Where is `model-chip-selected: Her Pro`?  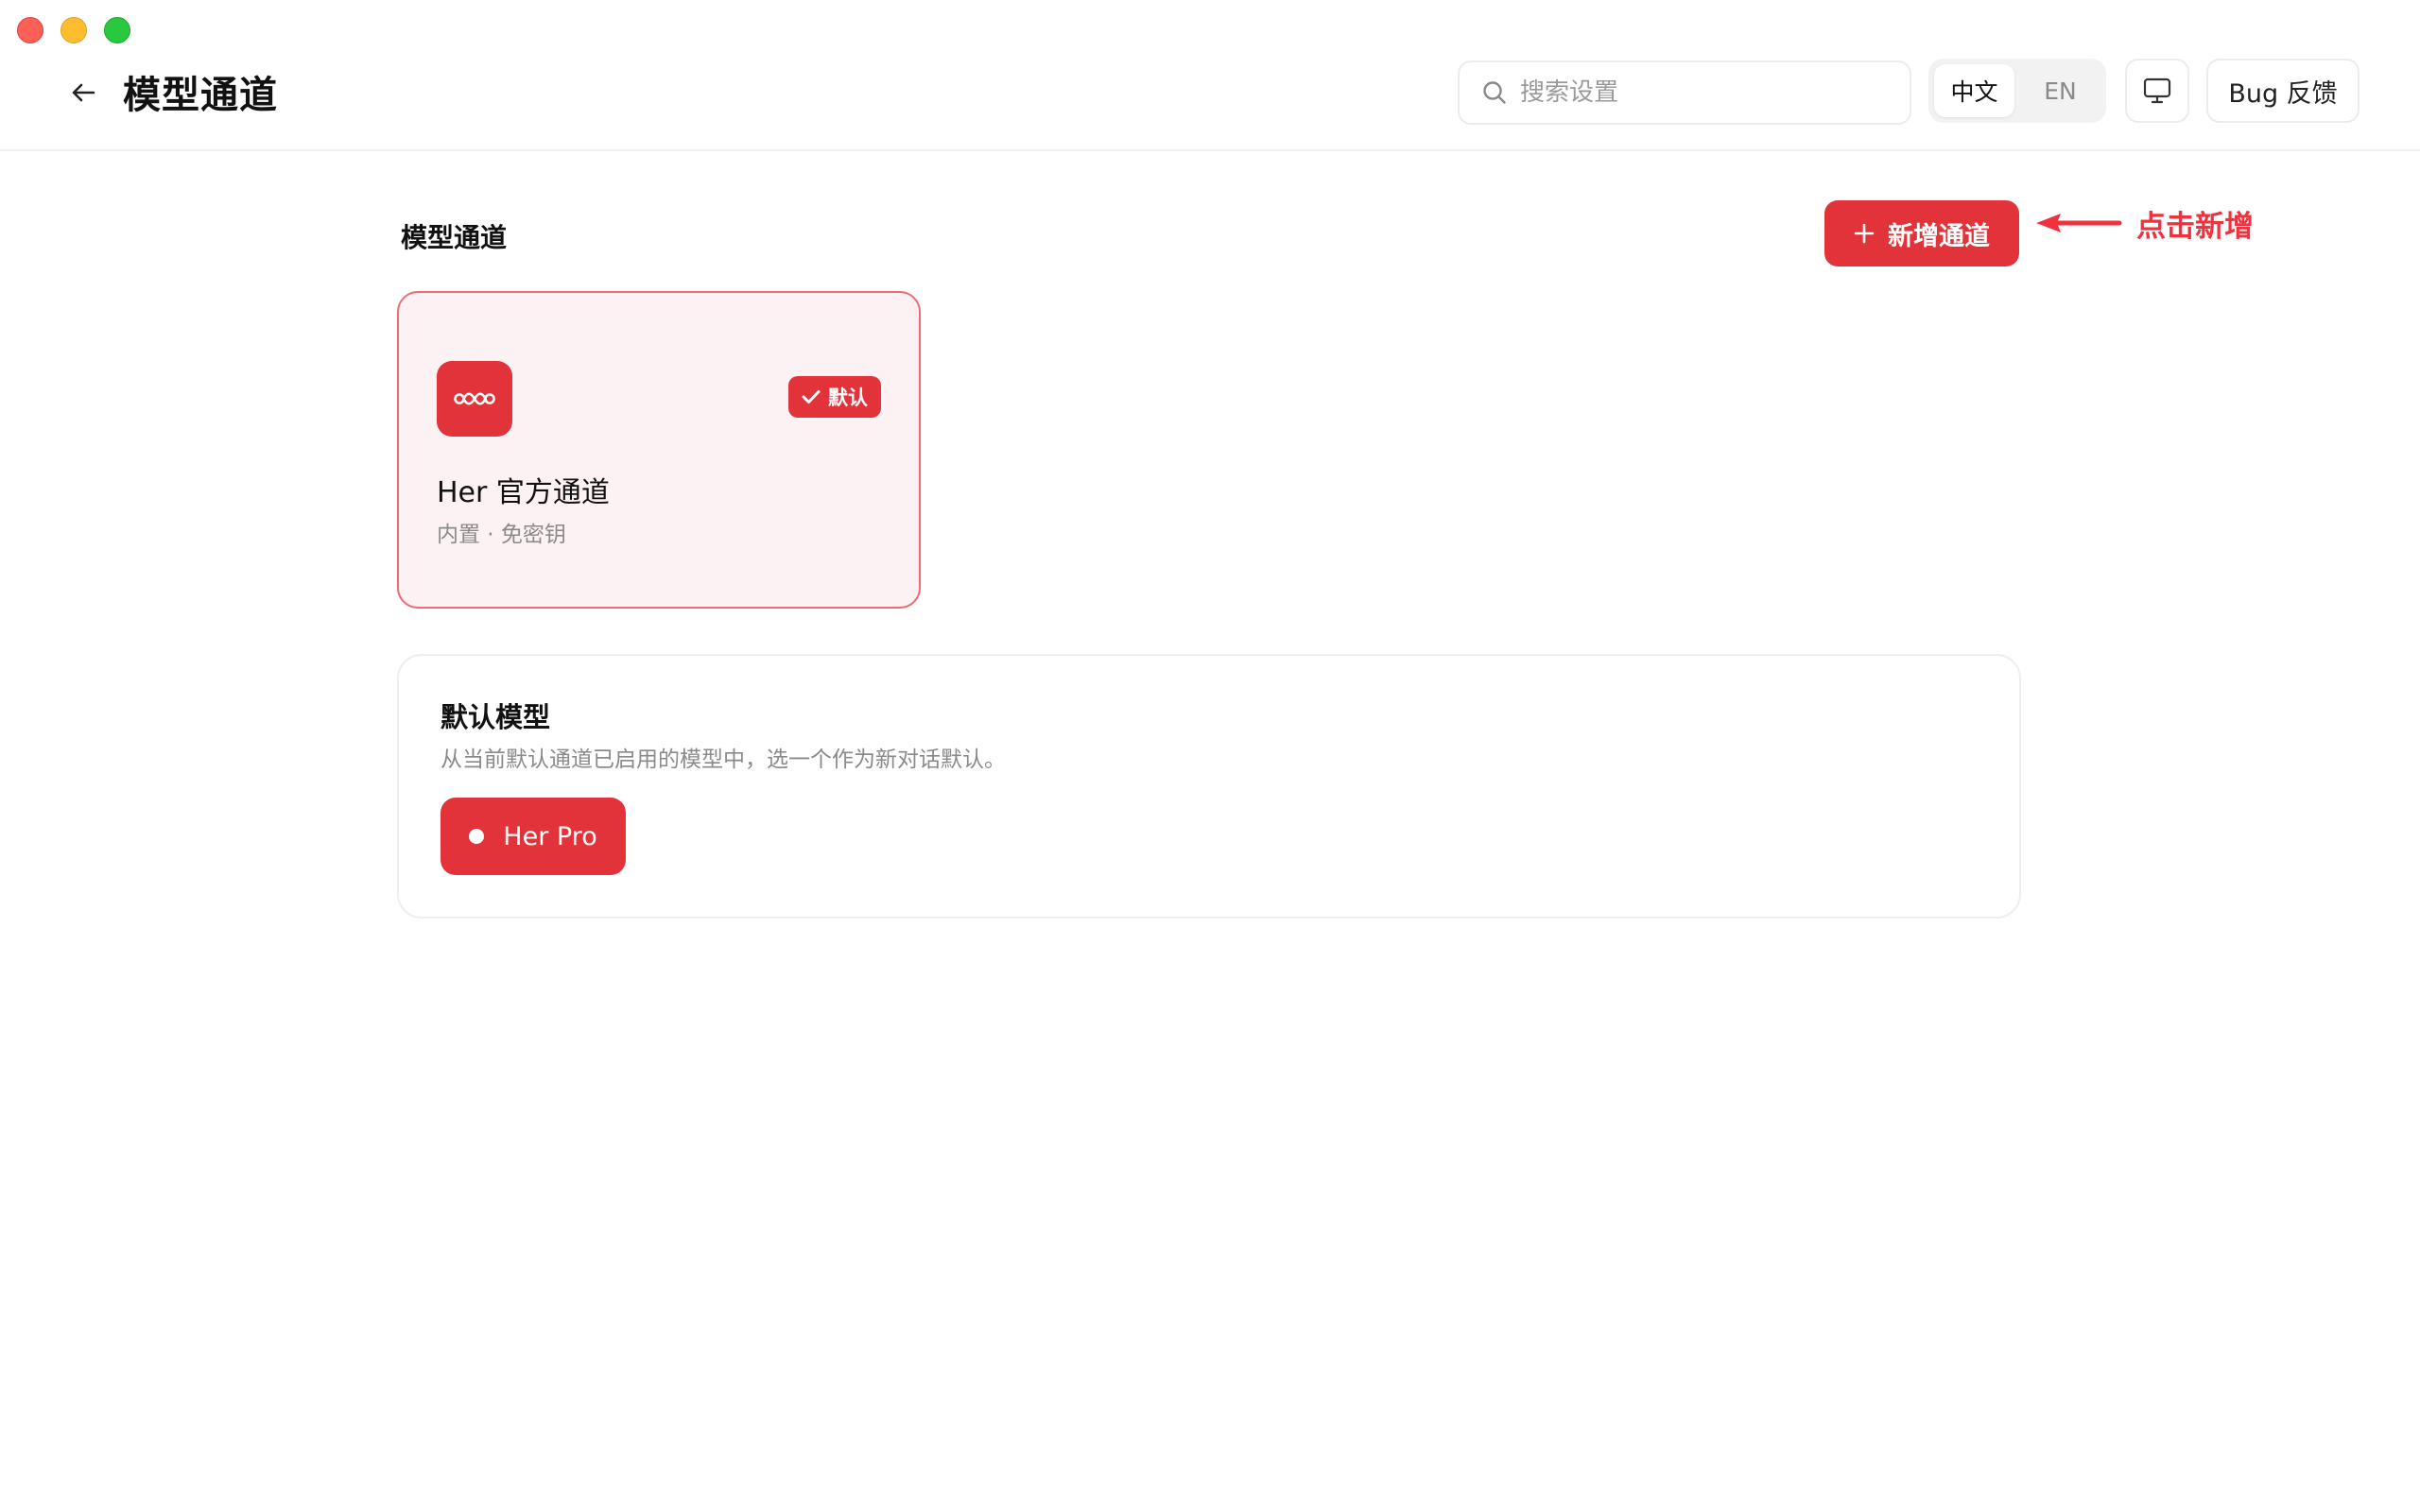 model-chip-selected: Her Pro is located at coordinates (533, 836).